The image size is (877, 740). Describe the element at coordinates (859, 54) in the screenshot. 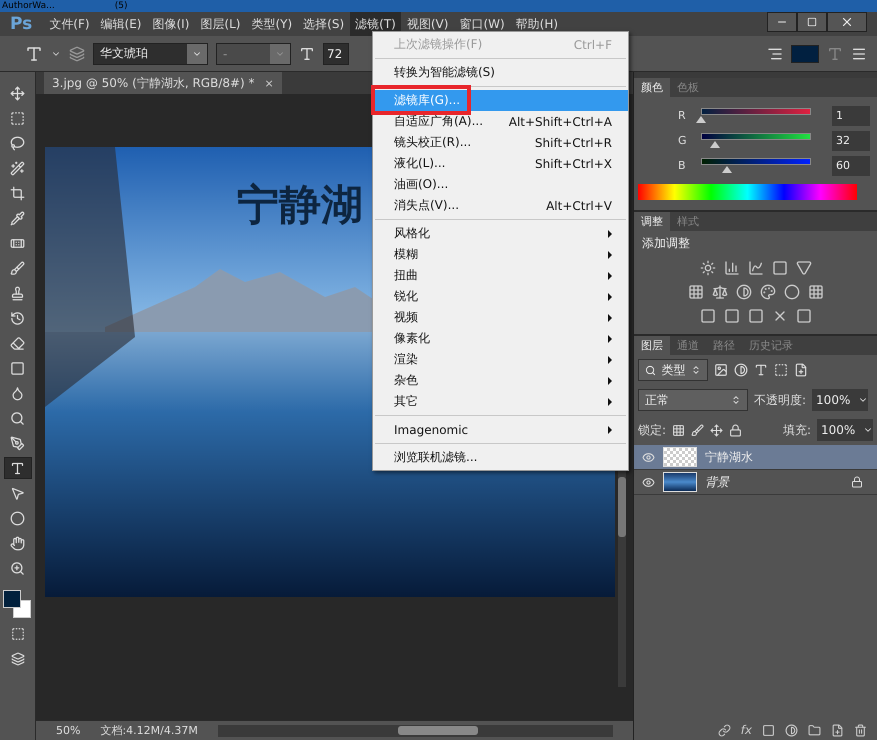

I see `panel-icon` at that location.